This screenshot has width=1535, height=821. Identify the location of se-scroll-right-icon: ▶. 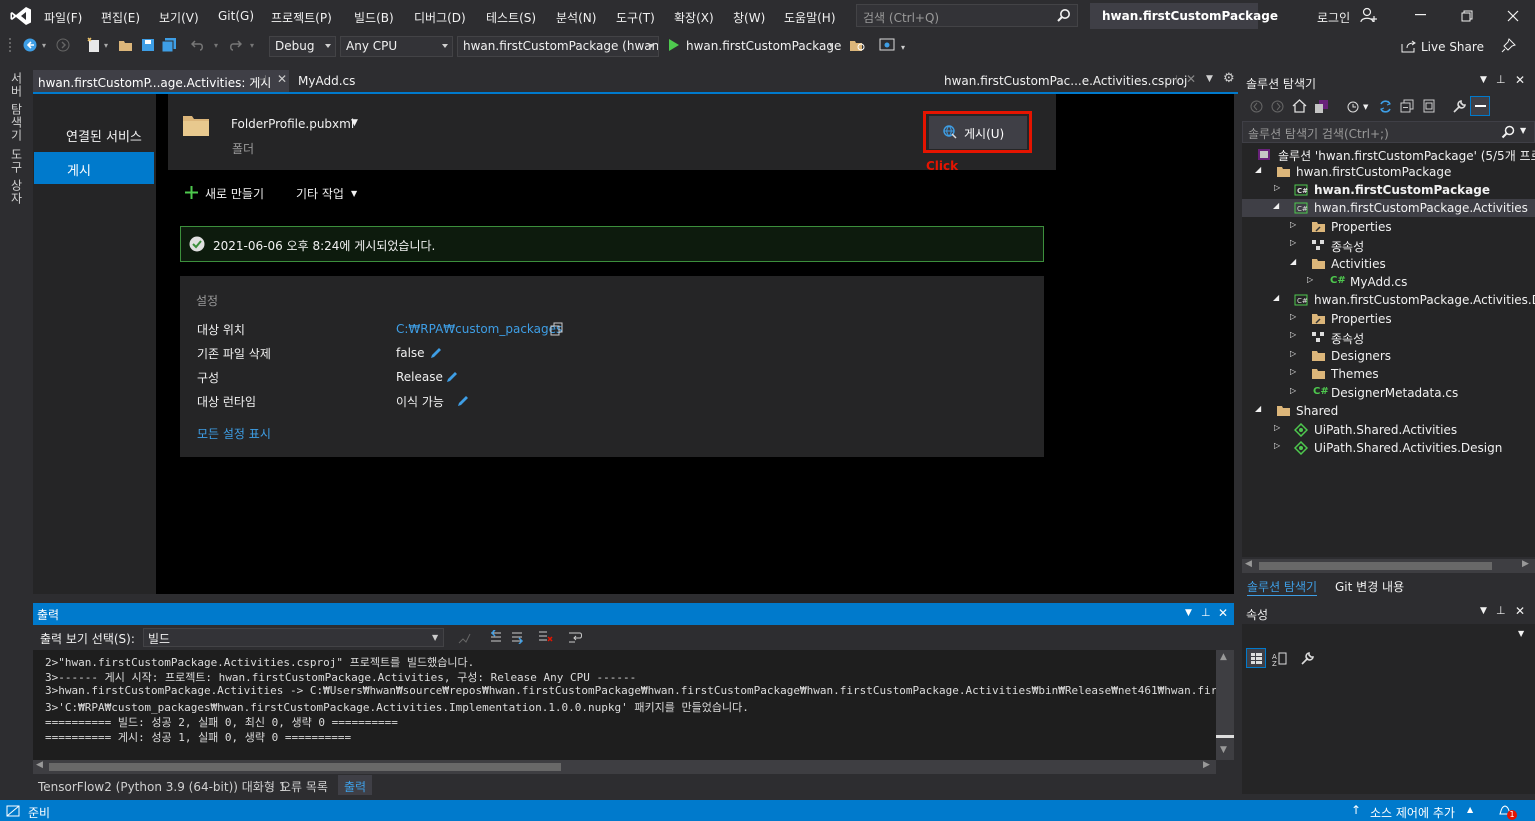
(1525, 564).